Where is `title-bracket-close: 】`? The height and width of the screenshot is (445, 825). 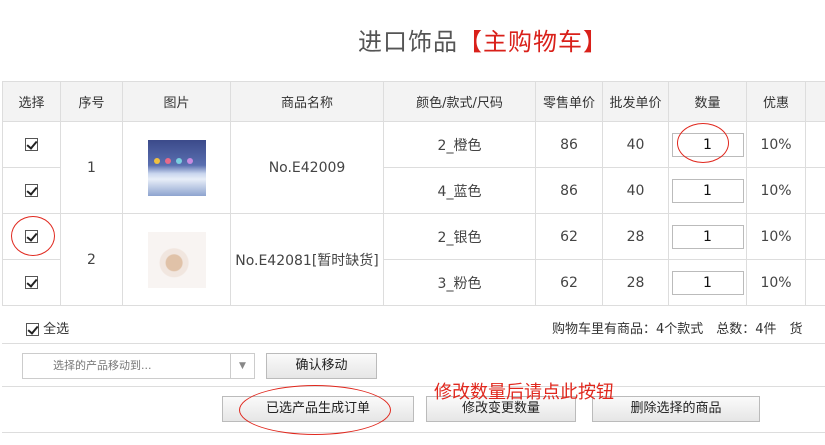 title-bracket-close: 】 is located at coordinates (595, 42).